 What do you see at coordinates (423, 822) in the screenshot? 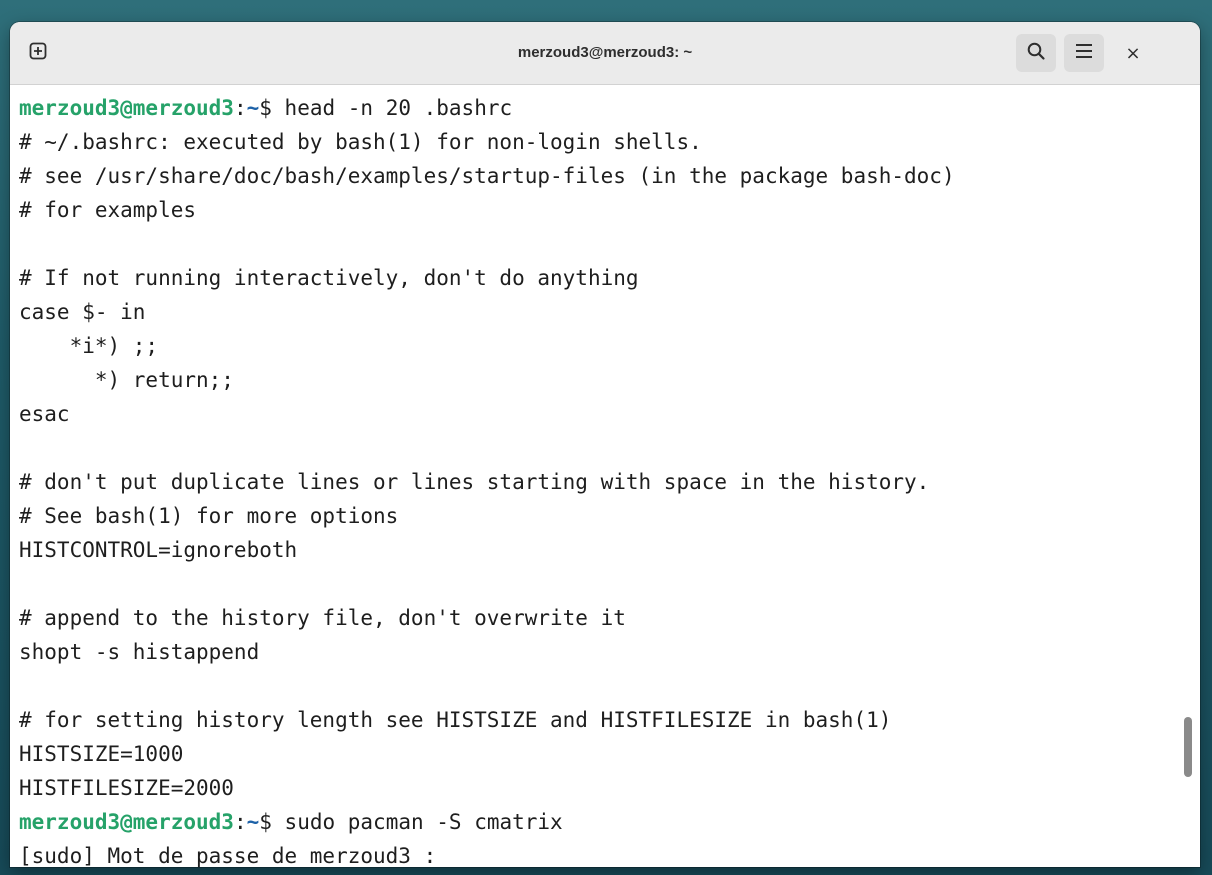
I see `command-text: sudo pacman -S cmatrix` at bounding box center [423, 822].